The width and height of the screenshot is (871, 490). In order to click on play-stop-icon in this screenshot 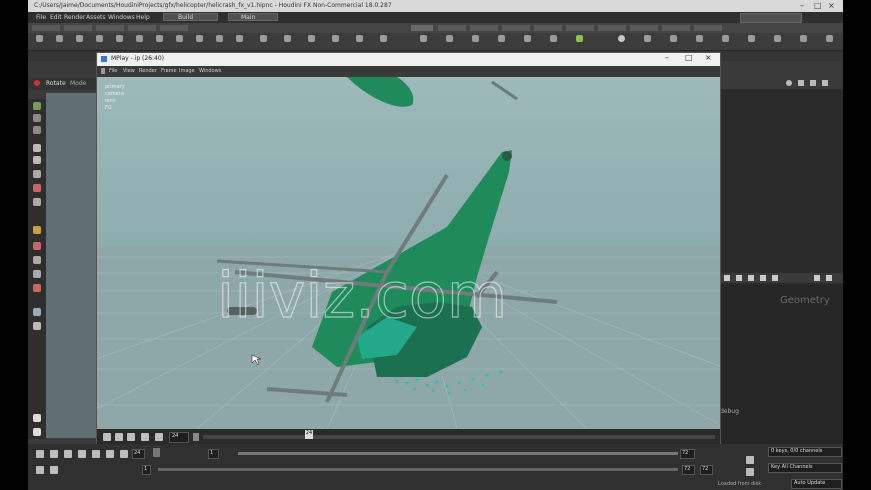, I will do `click(68, 454)`.